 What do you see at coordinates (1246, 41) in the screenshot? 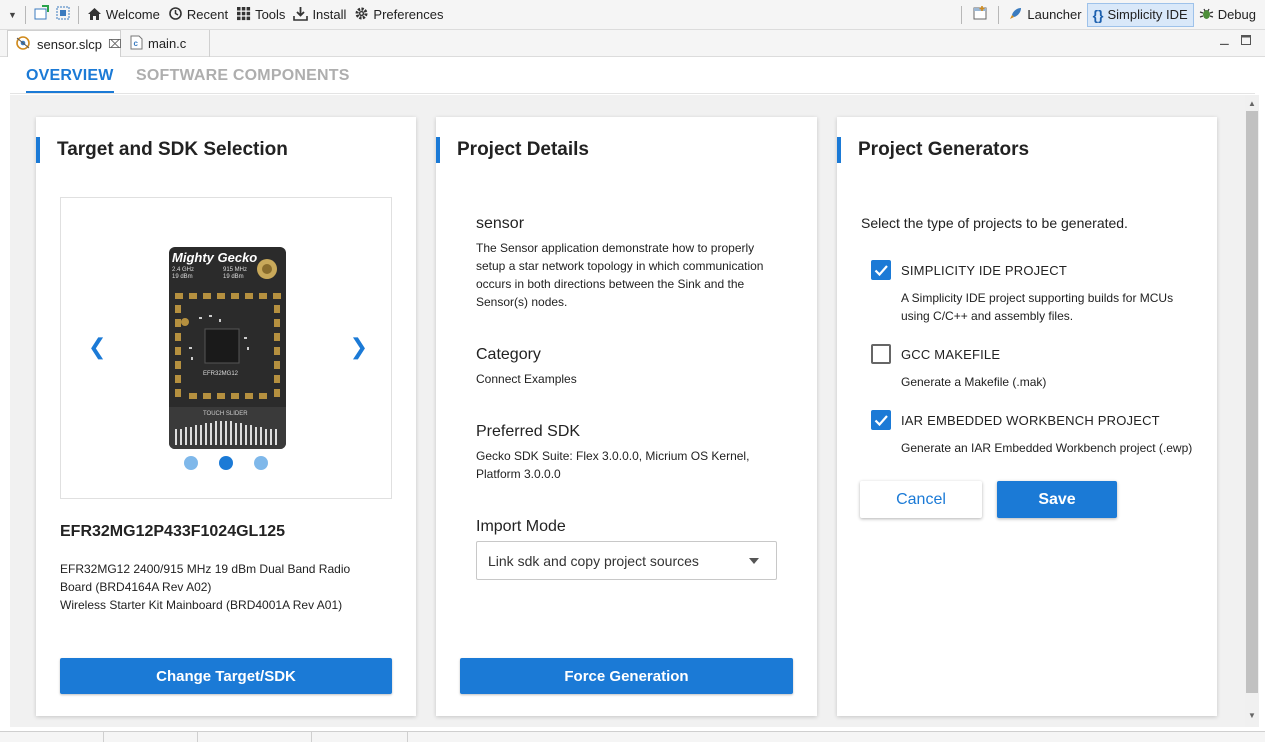
I see `maximize-icon` at bounding box center [1246, 41].